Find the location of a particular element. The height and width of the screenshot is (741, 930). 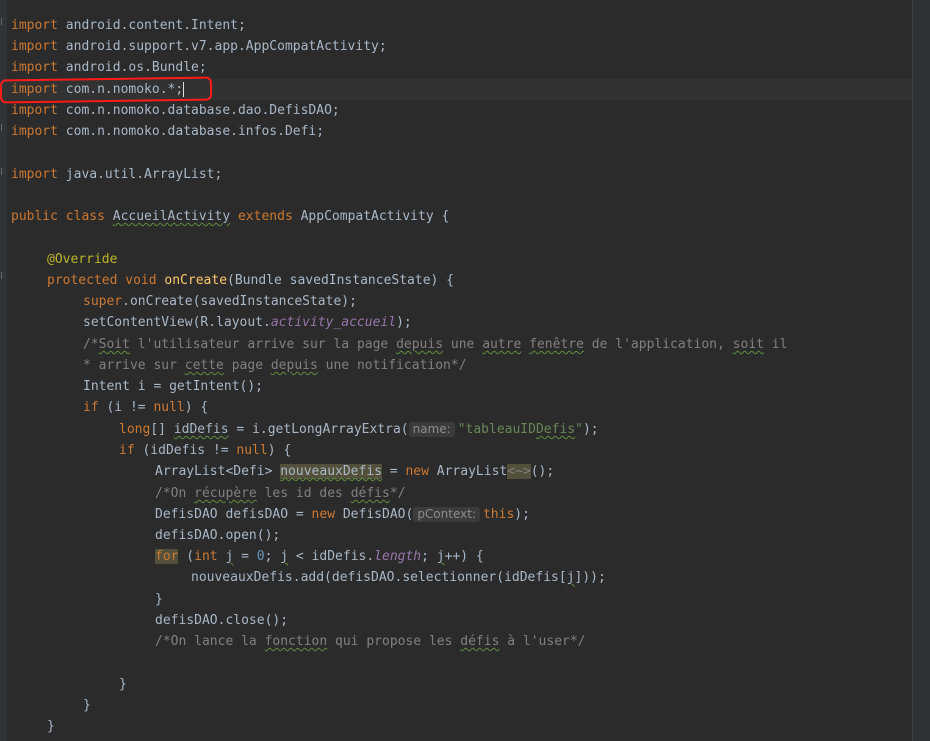

comment-text: de l'application, is located at coordinates (658, 344).